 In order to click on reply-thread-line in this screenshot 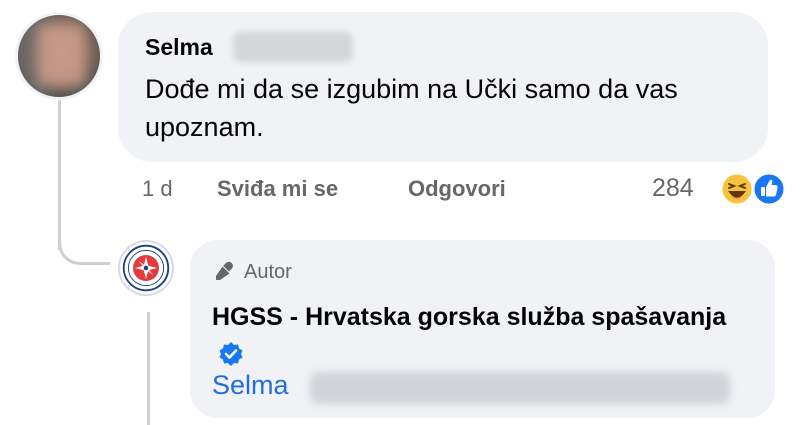, I will do `click(148, 368)`.